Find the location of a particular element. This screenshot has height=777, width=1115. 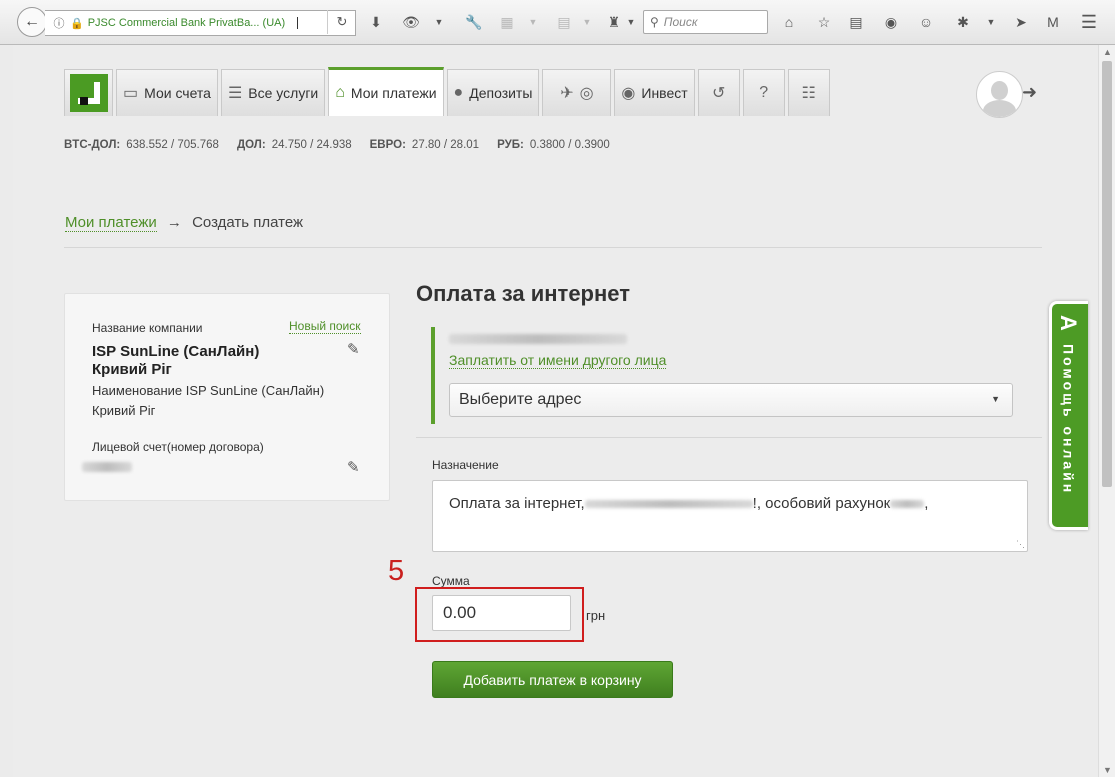

purpose-prefix: Оплата за інтернет, is located at coordinates (517, 503).